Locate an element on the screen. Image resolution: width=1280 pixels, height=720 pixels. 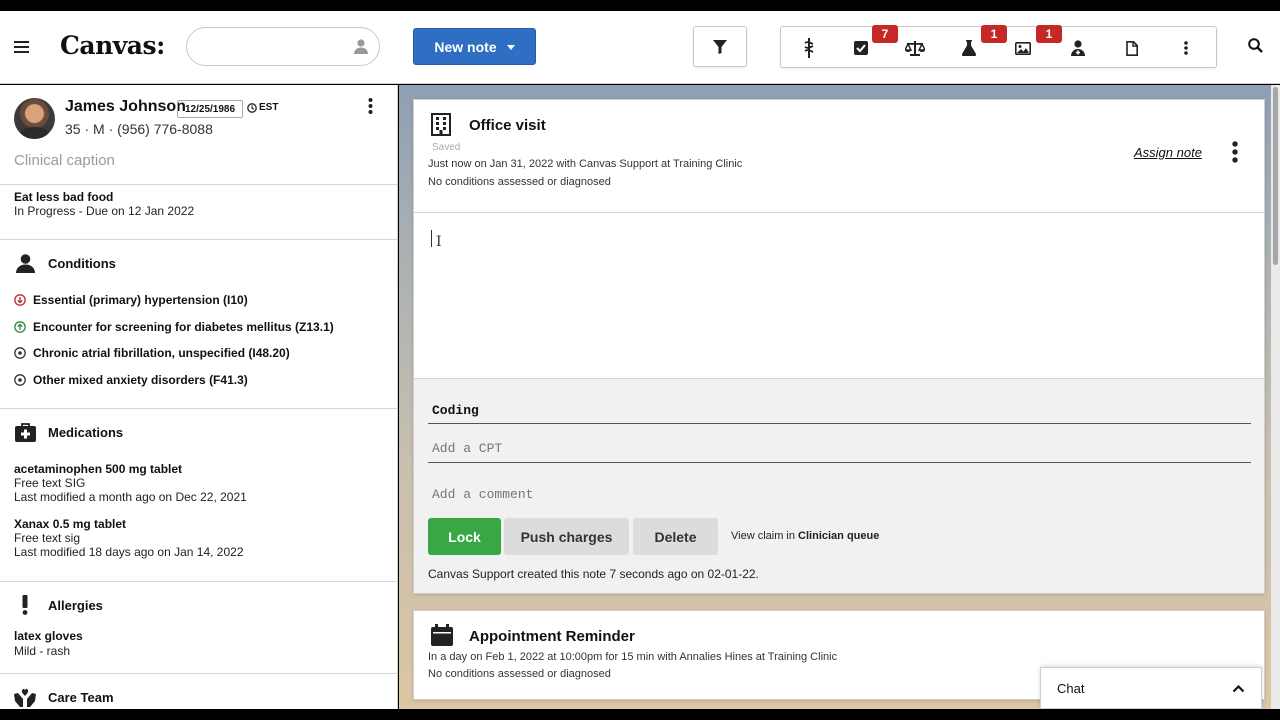
text-caret is located at coordinates (431, 238).